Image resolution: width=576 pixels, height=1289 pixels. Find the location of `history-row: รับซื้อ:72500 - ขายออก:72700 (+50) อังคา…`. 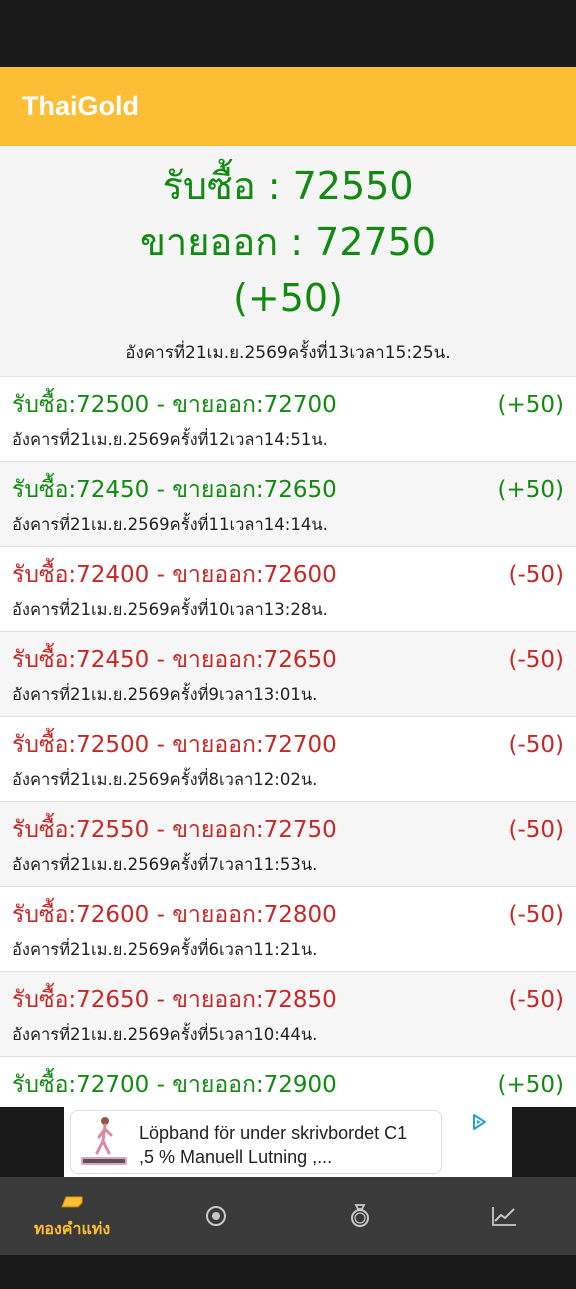

history-row: รับซื้อ:72500 - ขายออก:72700 (+50) อังคา… is located at coordinates (288, 419).